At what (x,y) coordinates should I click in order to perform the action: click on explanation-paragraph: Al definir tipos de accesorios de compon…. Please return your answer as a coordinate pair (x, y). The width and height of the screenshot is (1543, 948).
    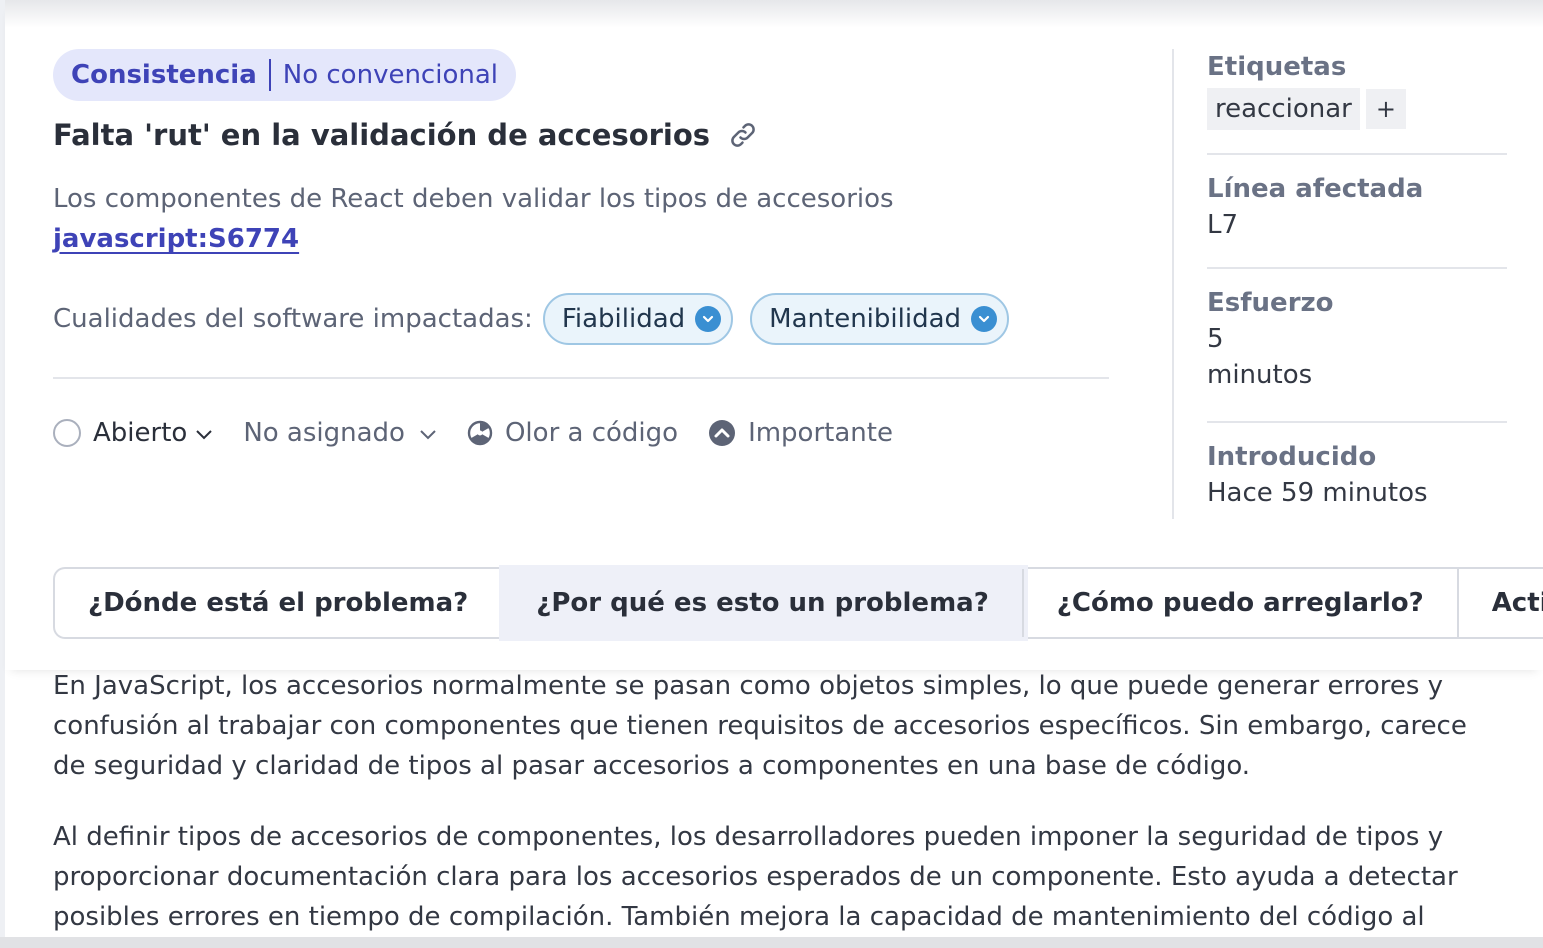
    Looking at the image, I should click on (755, 877).